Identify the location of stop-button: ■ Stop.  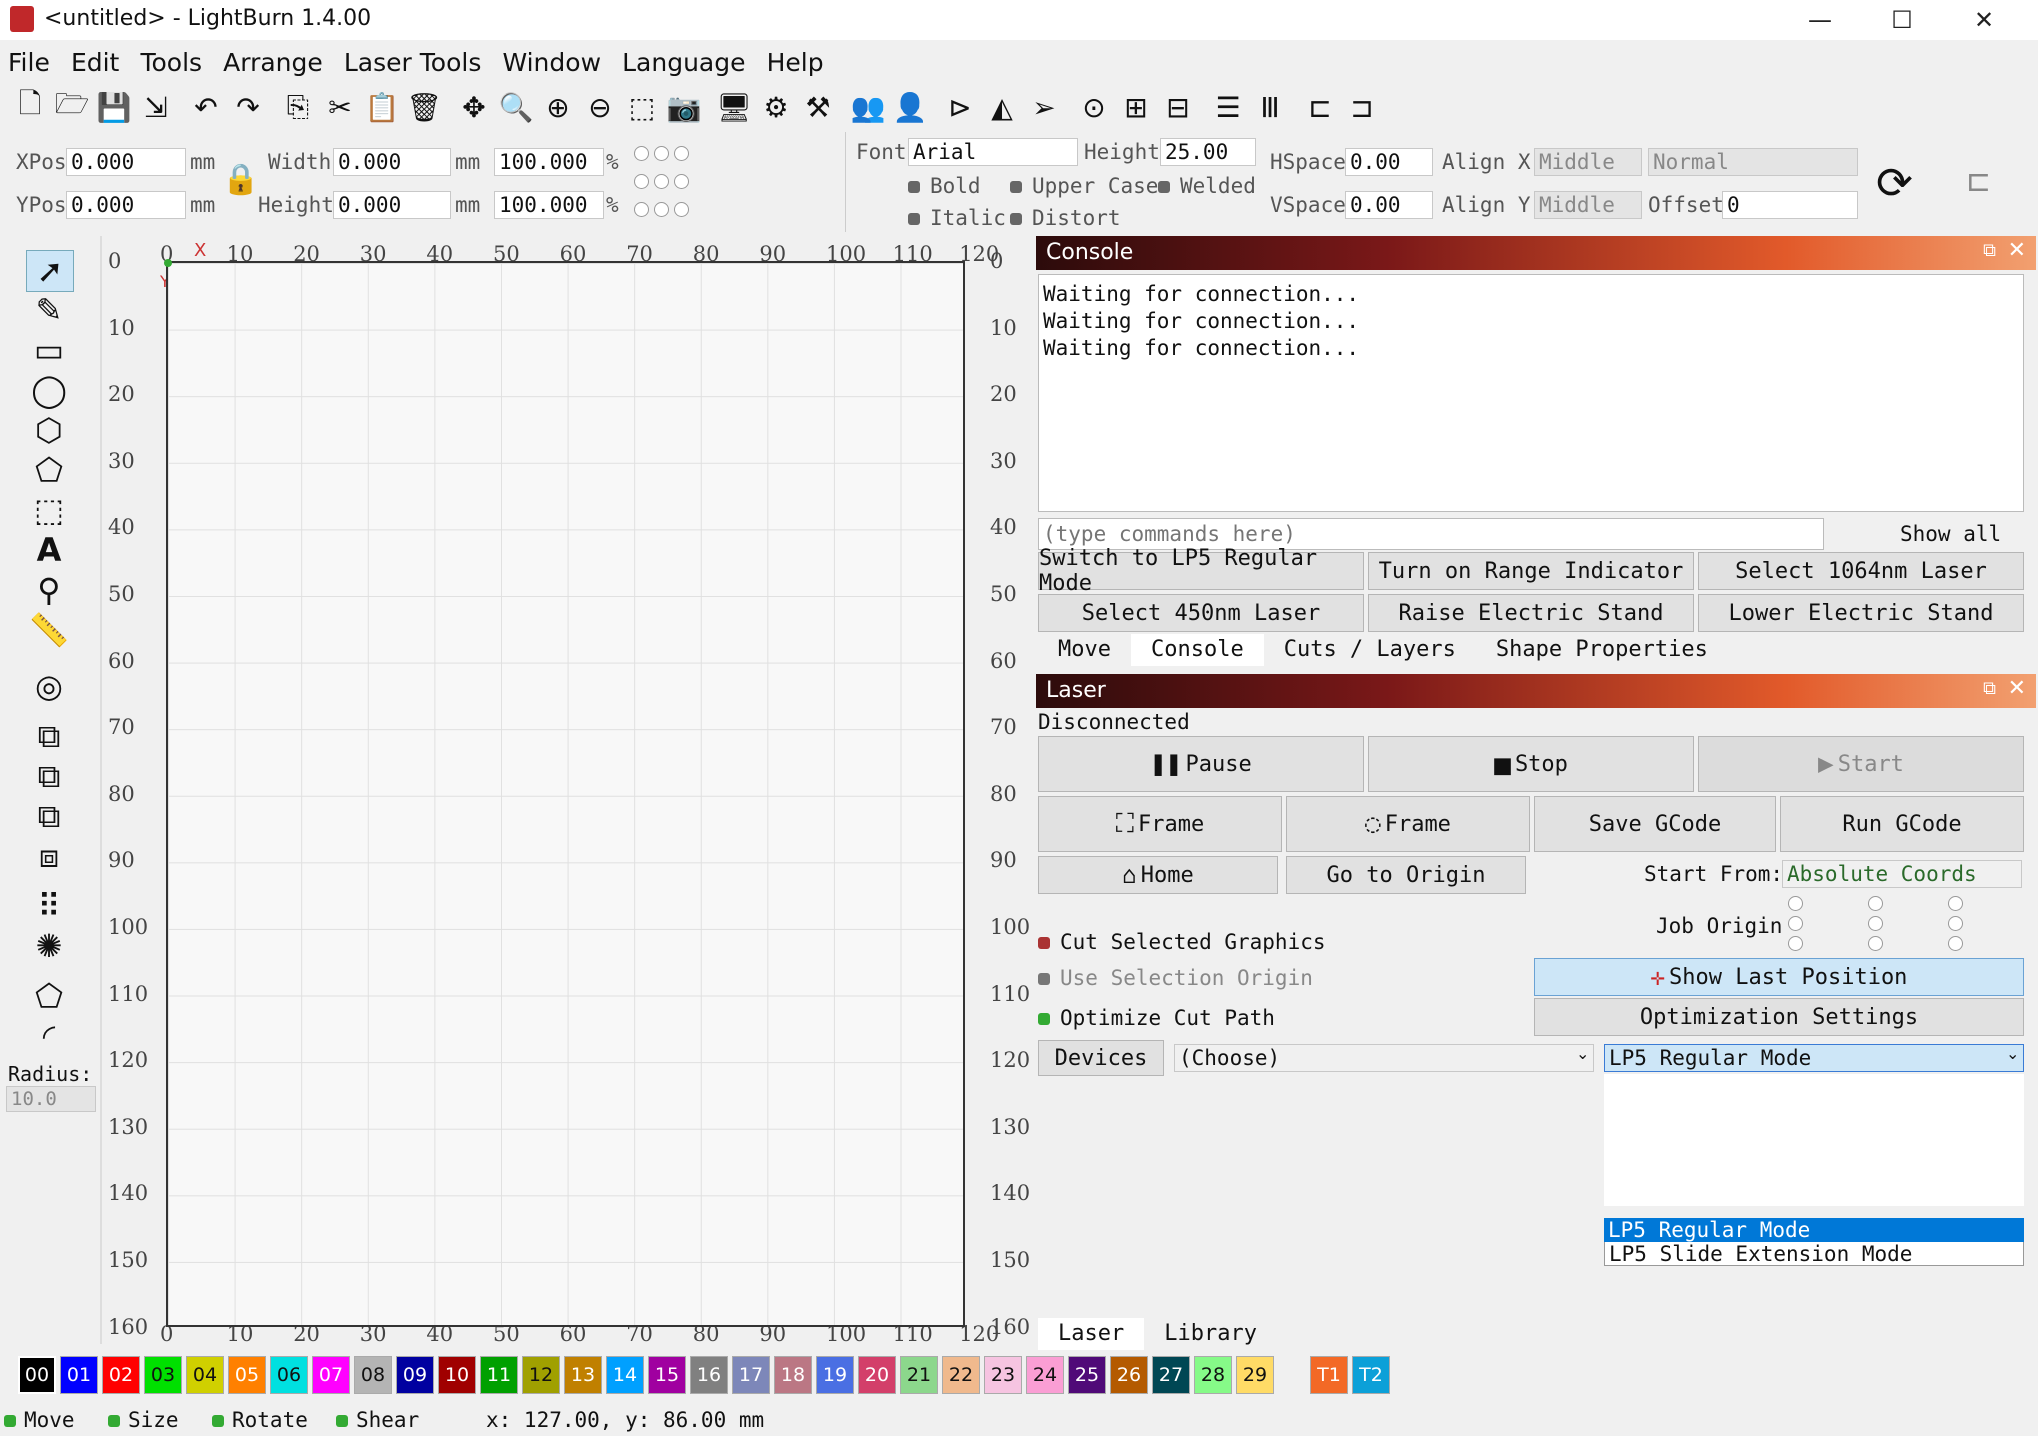
(1531, 764).